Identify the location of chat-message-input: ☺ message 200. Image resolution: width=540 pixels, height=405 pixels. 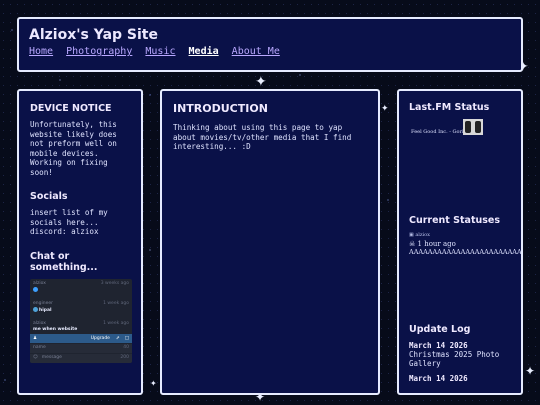
(81, 358).